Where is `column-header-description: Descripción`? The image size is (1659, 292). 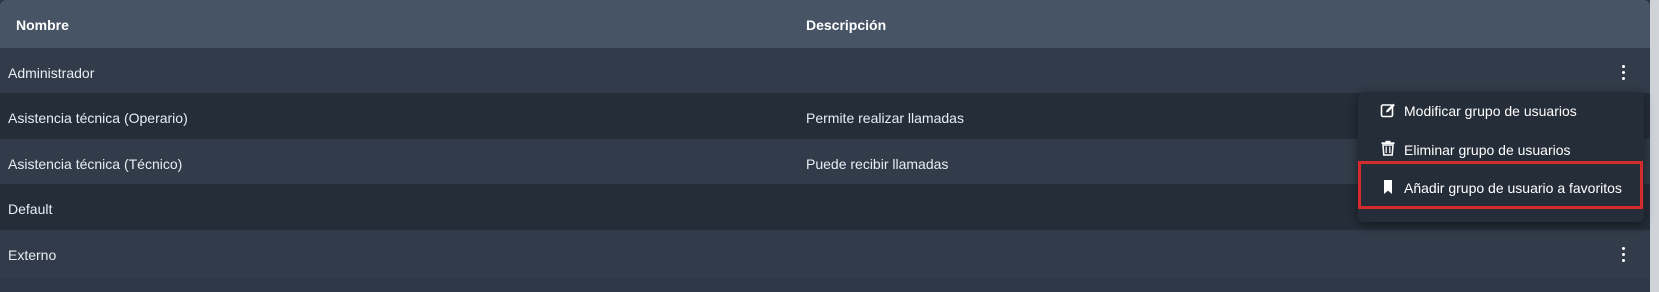 column-header-description: Descripción is located at coordinates (846, 25).